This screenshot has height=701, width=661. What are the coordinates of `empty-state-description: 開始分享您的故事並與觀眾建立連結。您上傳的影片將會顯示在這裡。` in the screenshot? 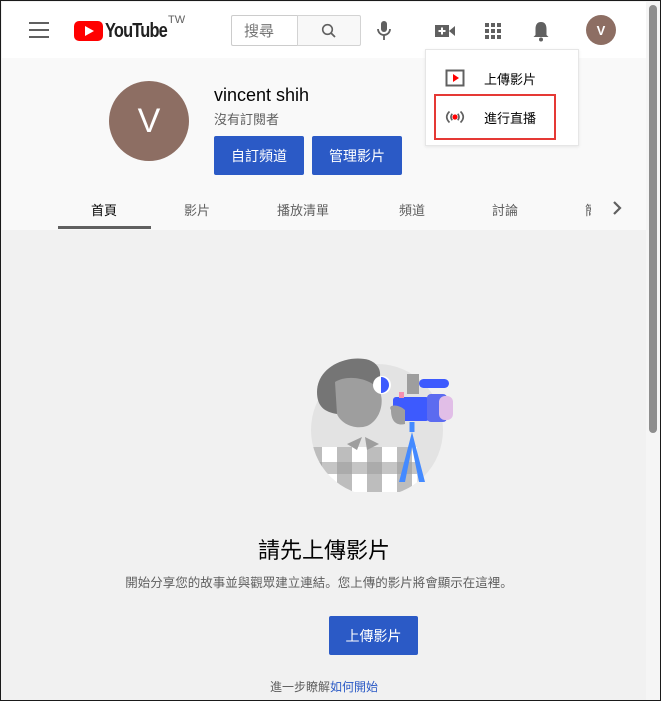 It's located at (319, 582).